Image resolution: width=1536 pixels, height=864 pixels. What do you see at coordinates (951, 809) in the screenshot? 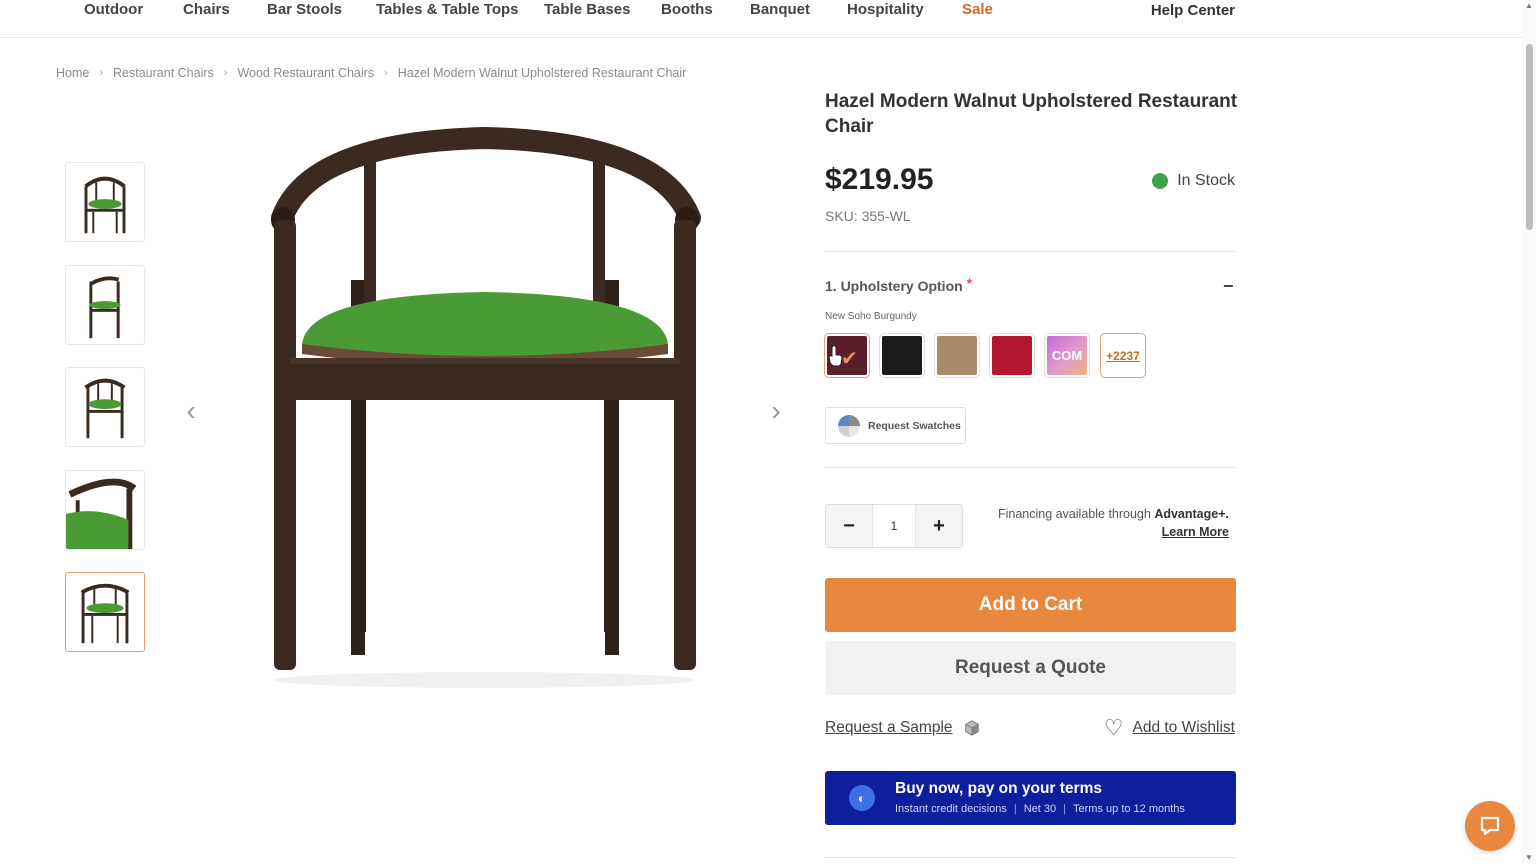
I see `promo-sub-credit: Instant credit decisions` at bounding box center [951, 809].